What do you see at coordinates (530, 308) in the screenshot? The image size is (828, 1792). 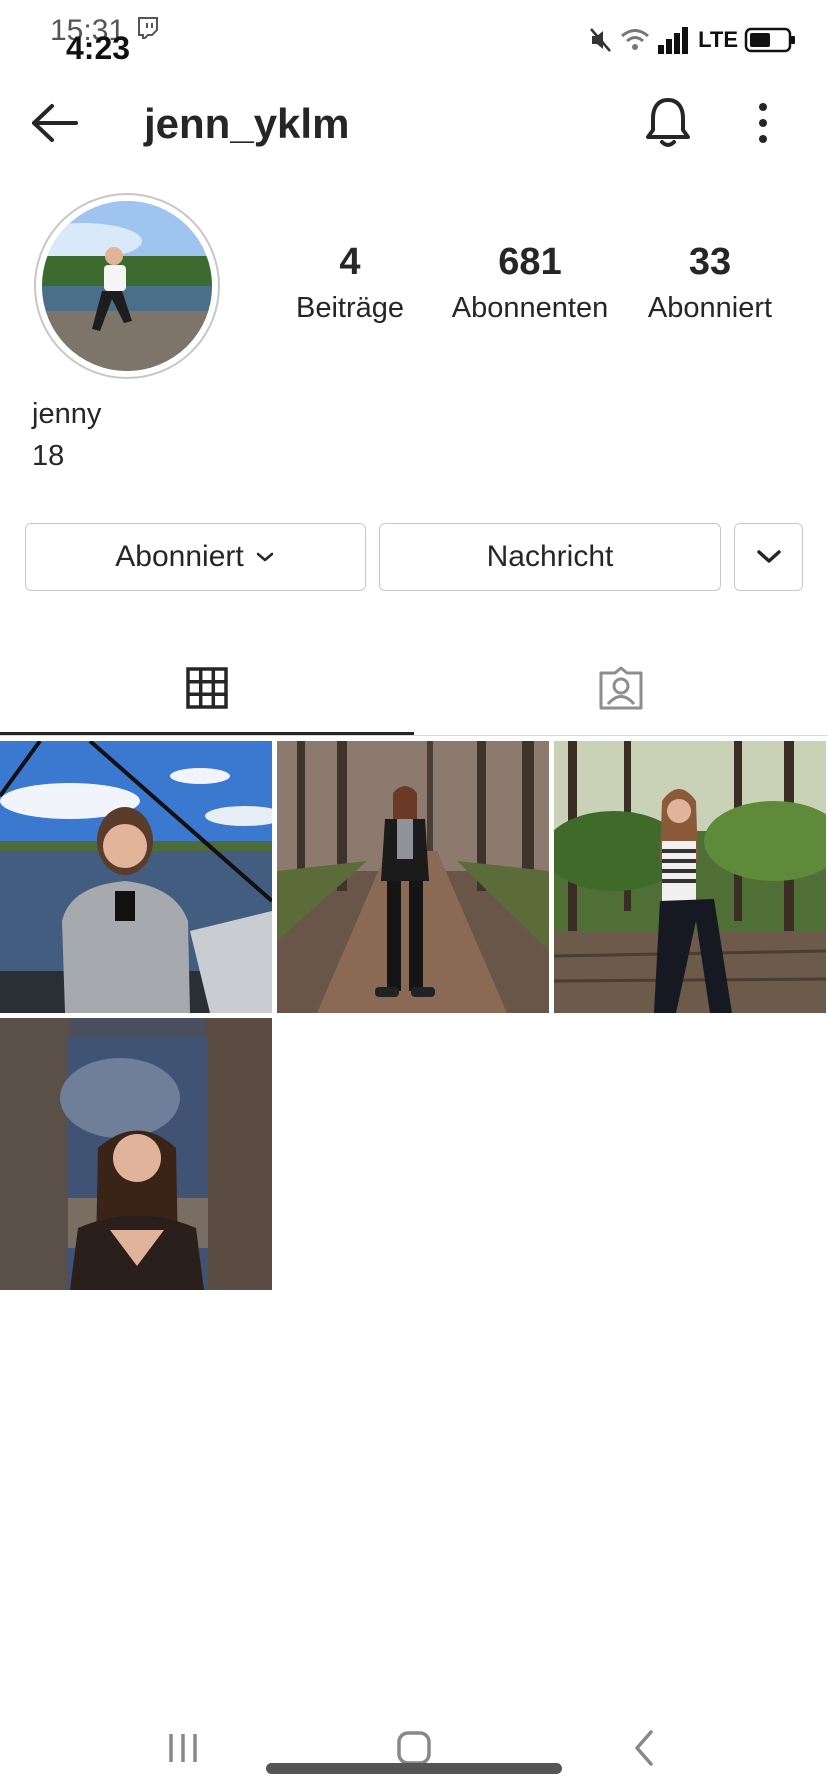 I see `stat-followers-label: Abonnenten` at bounding box center [530, 308].